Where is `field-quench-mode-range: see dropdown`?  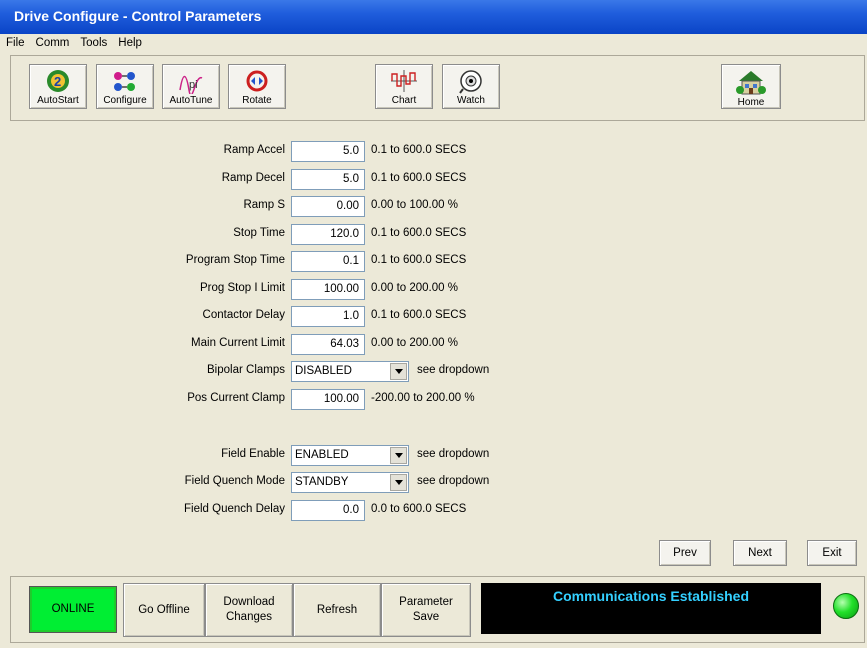 field-quench-mode-range: see dropdown is located at coordinates (453, 481).